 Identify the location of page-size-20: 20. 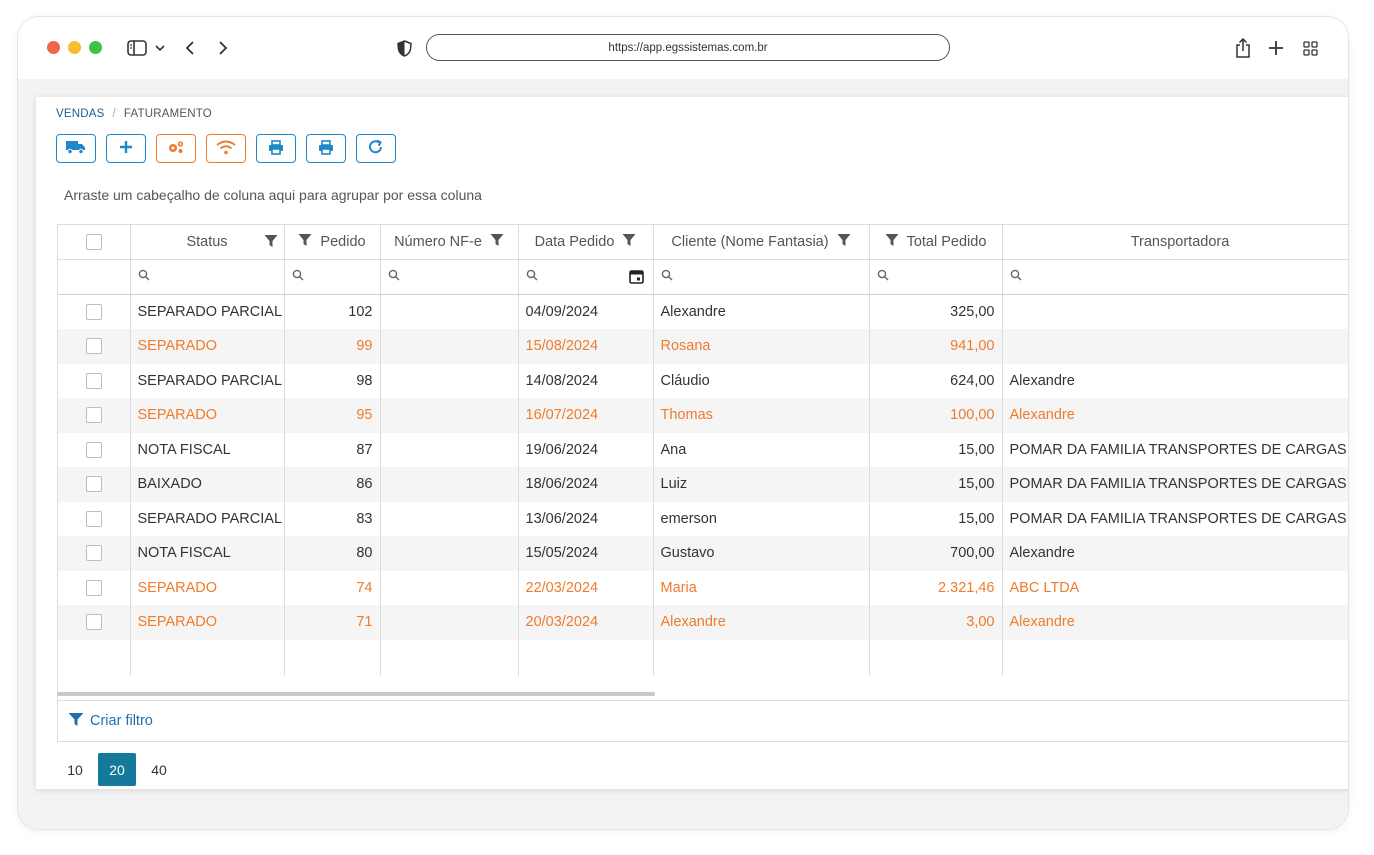
(117, 769).